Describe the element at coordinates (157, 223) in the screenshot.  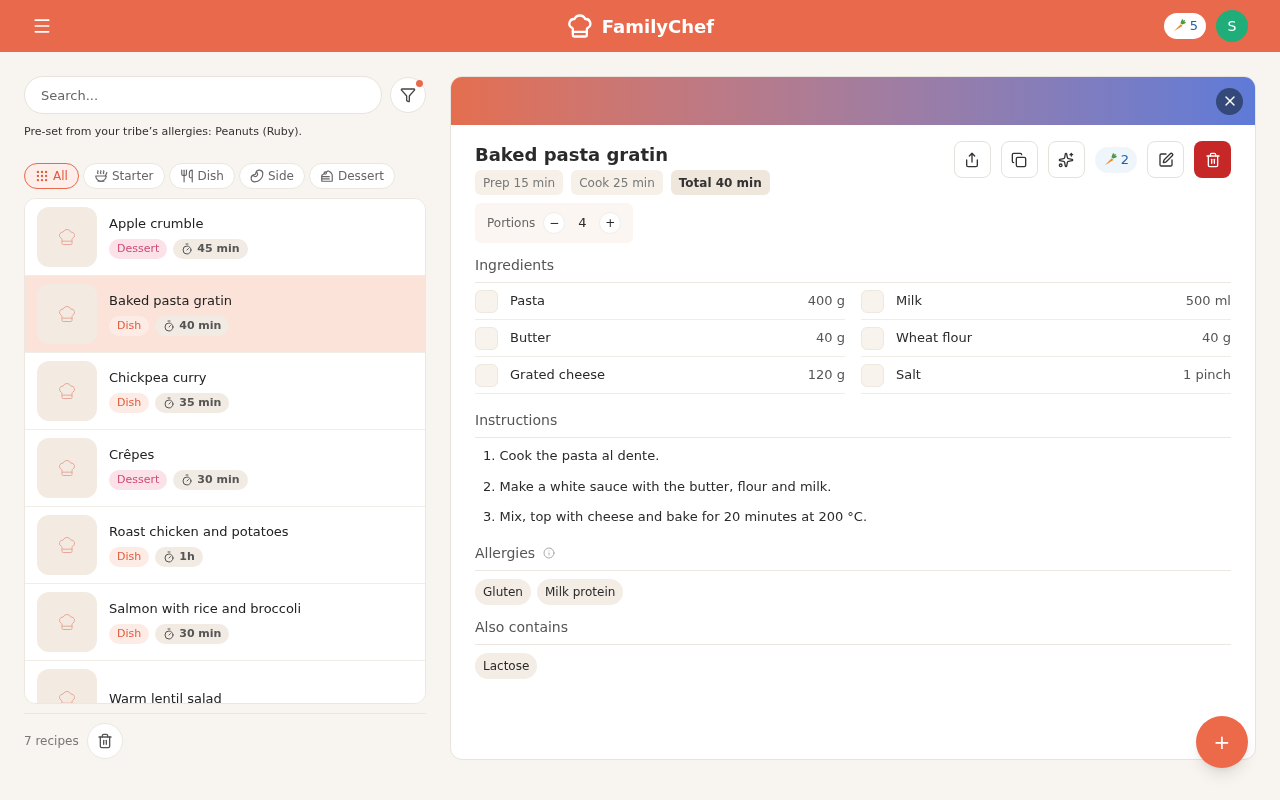
I see `recipe-name: Apple crumble` at that location.